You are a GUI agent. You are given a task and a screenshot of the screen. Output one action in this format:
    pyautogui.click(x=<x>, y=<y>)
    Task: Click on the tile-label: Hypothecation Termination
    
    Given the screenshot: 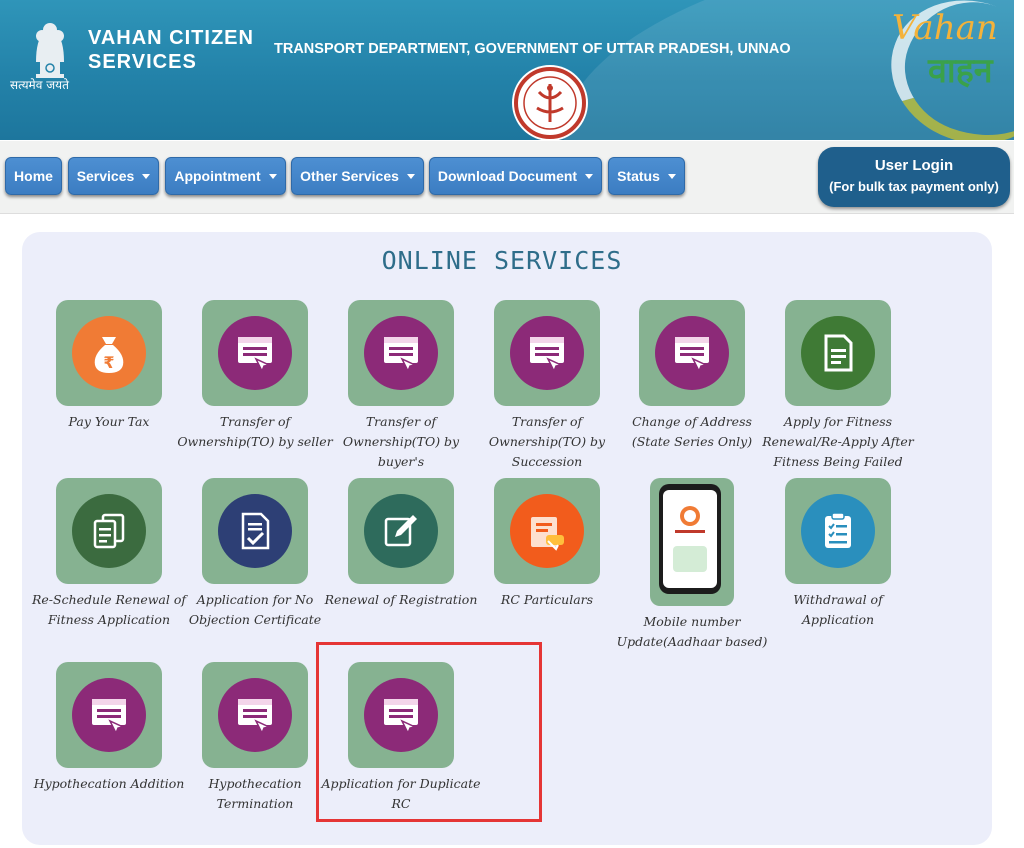 What is the action you would take?
    pyautogui.click(x=255, y=793)
    